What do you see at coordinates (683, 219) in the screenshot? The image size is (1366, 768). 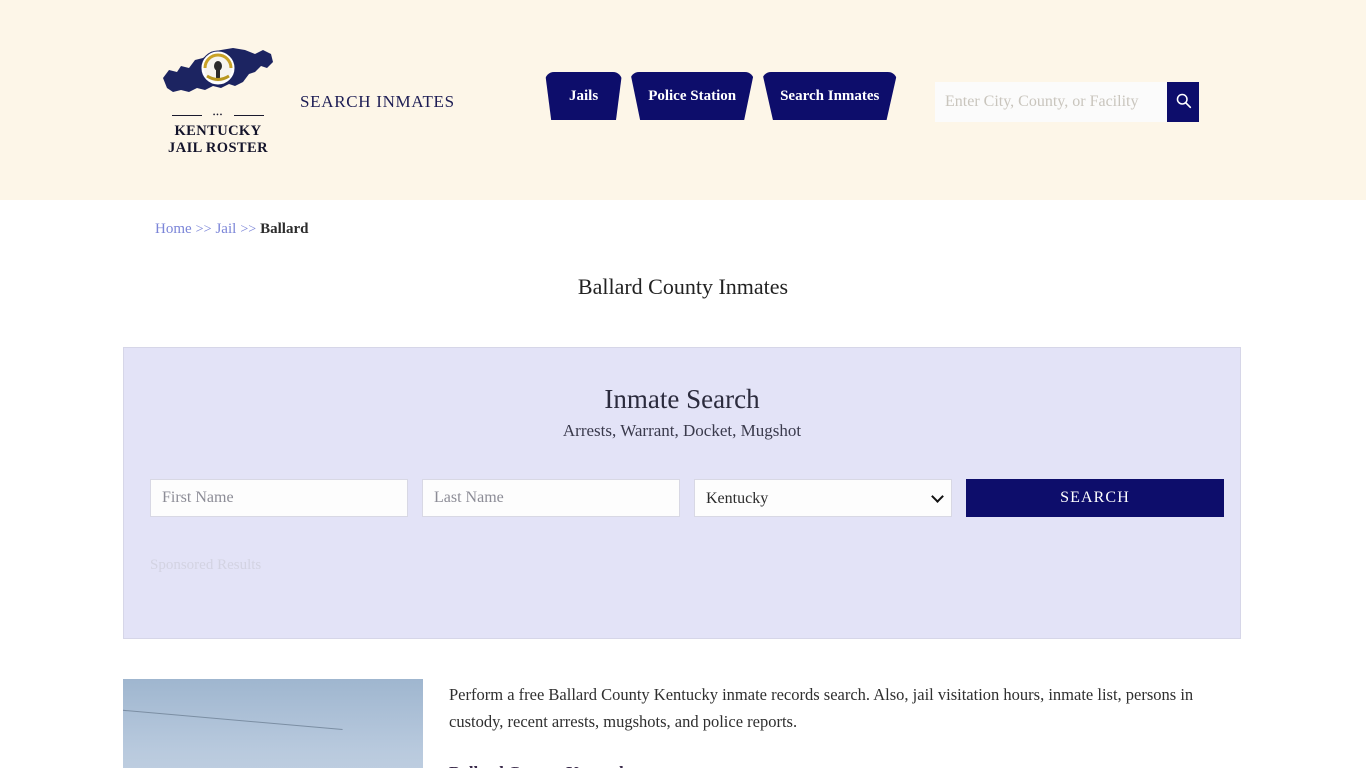 I see `breadcrumb: Home >> Jail >> Ballard` at bounding box center [683, 219].